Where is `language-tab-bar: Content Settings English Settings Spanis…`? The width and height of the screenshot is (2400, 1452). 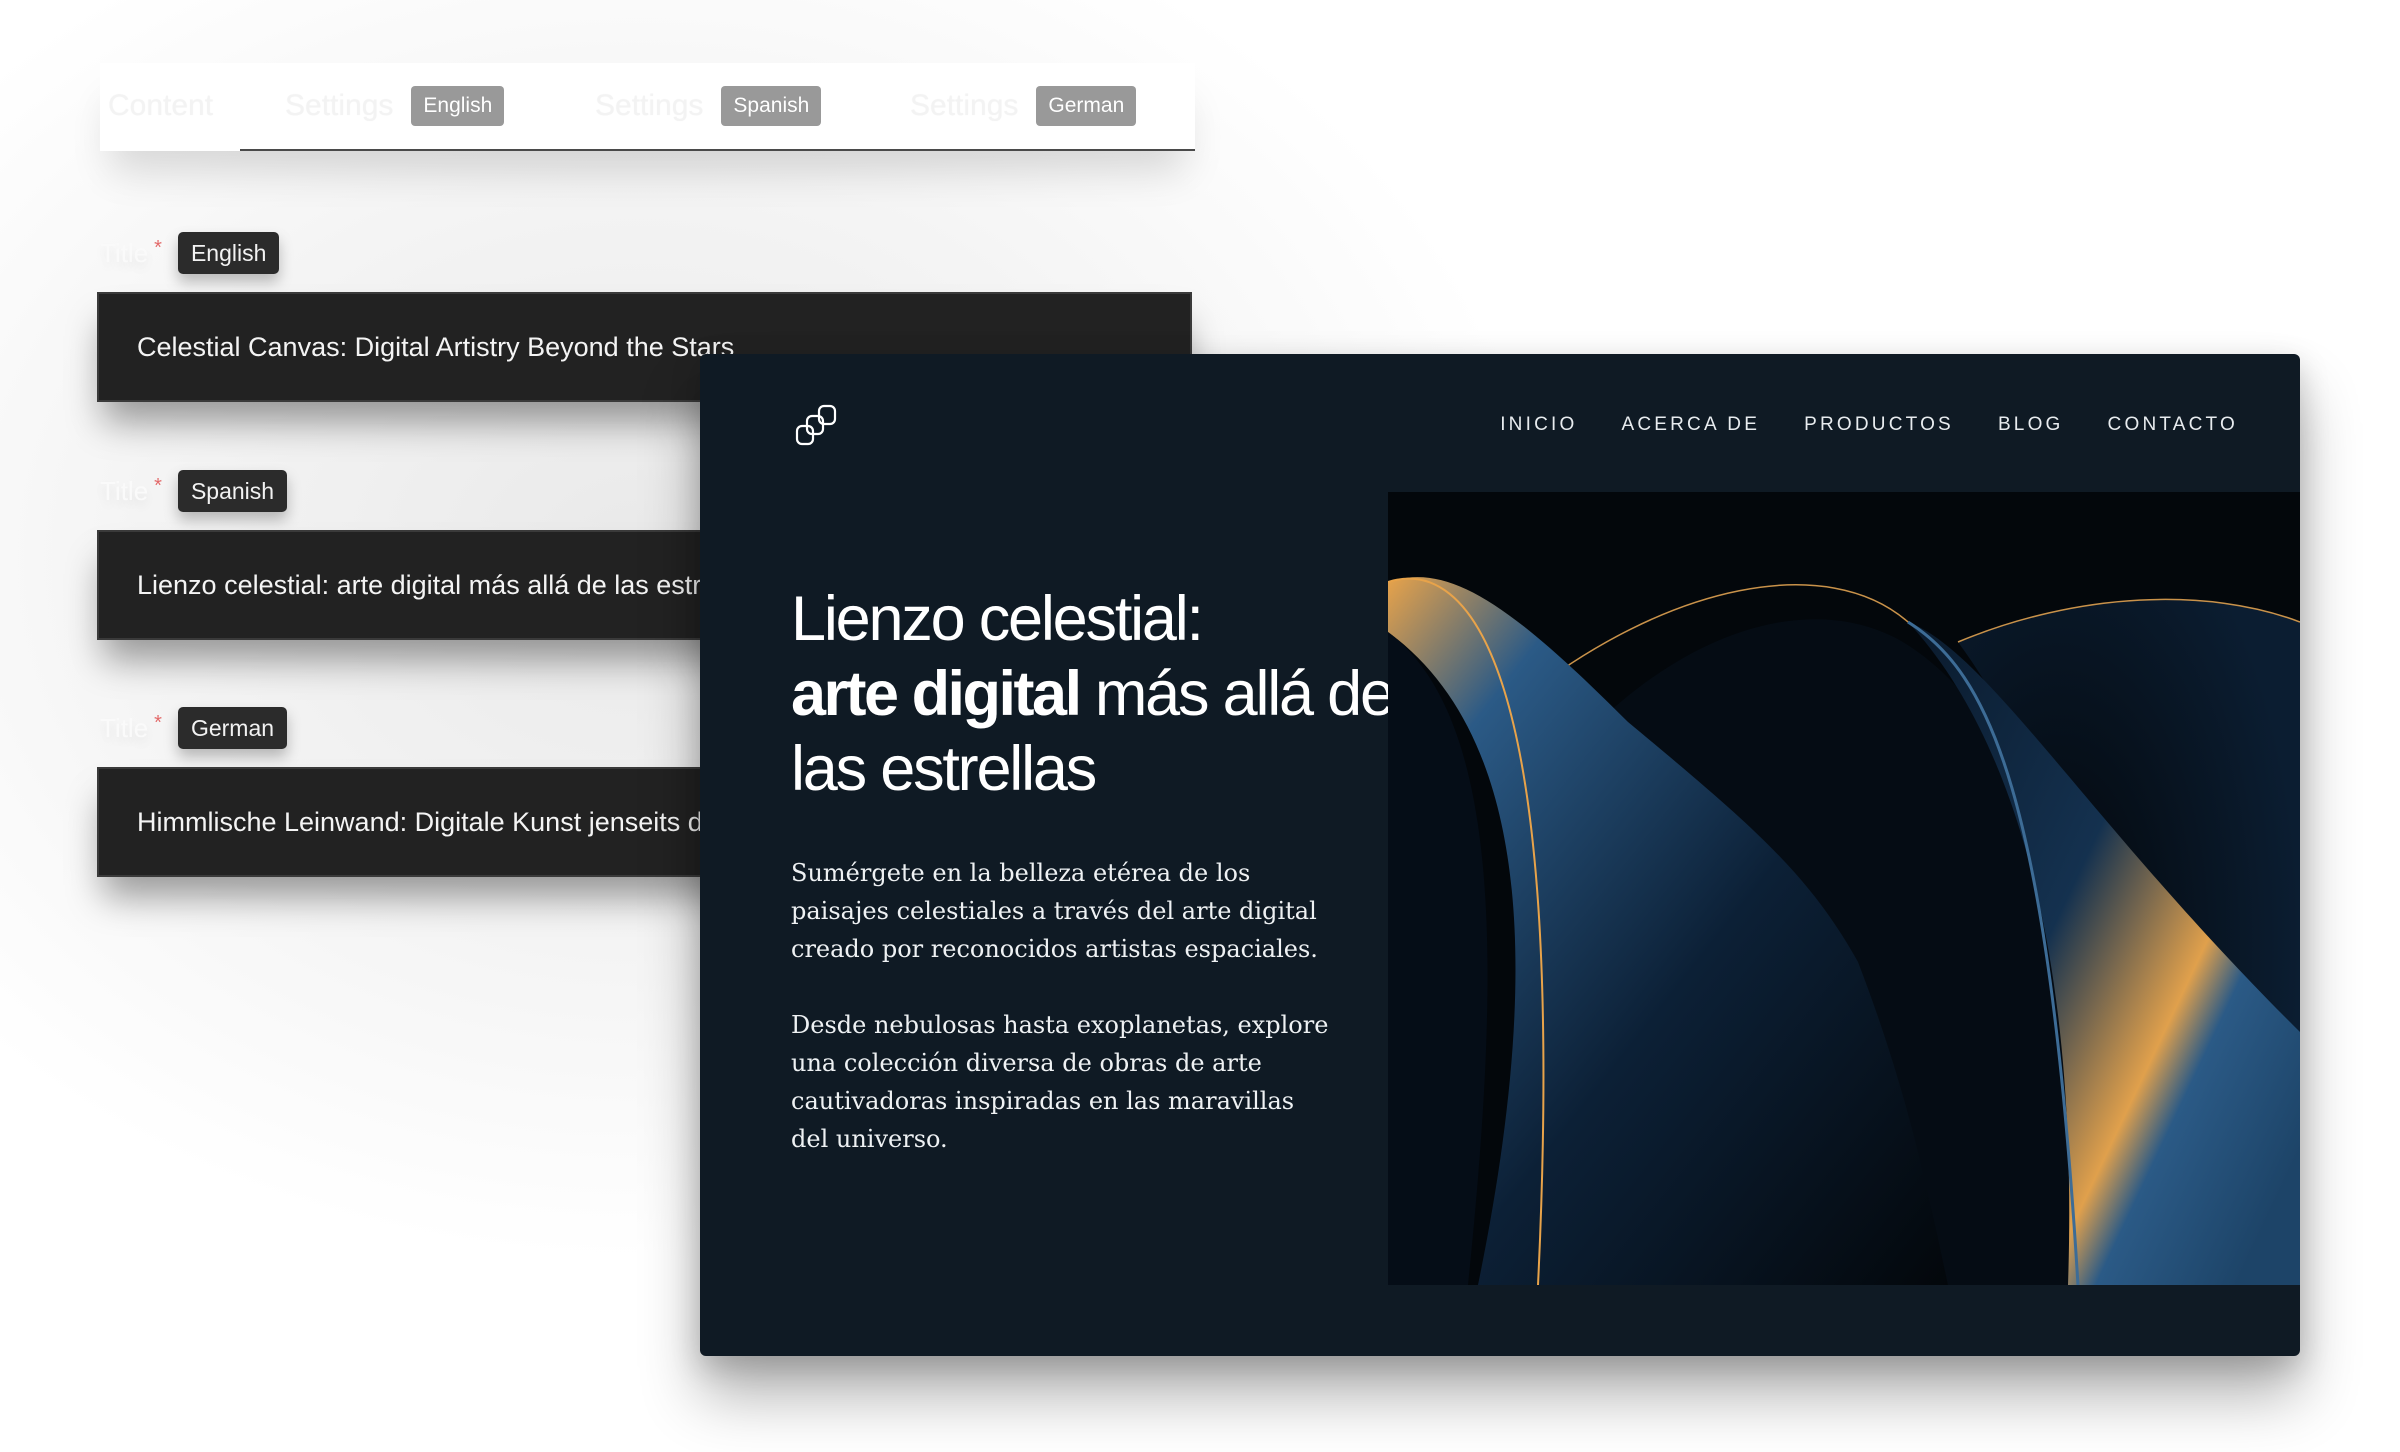
language-tab-bar: Content Settings English Settings Spanis… is located at coordinates (647, 107).